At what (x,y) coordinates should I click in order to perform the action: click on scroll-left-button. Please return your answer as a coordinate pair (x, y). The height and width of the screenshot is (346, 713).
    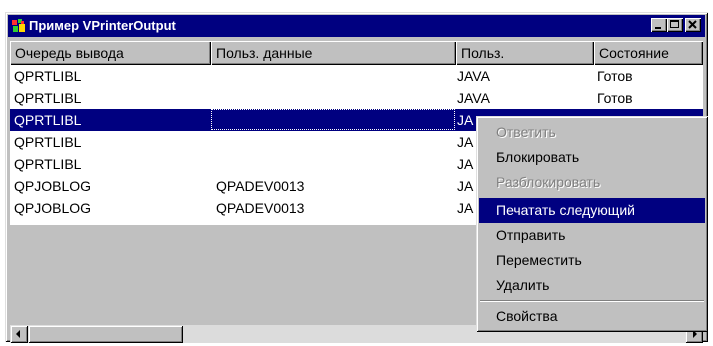
    Looking at the image, I should click on (19, 334).